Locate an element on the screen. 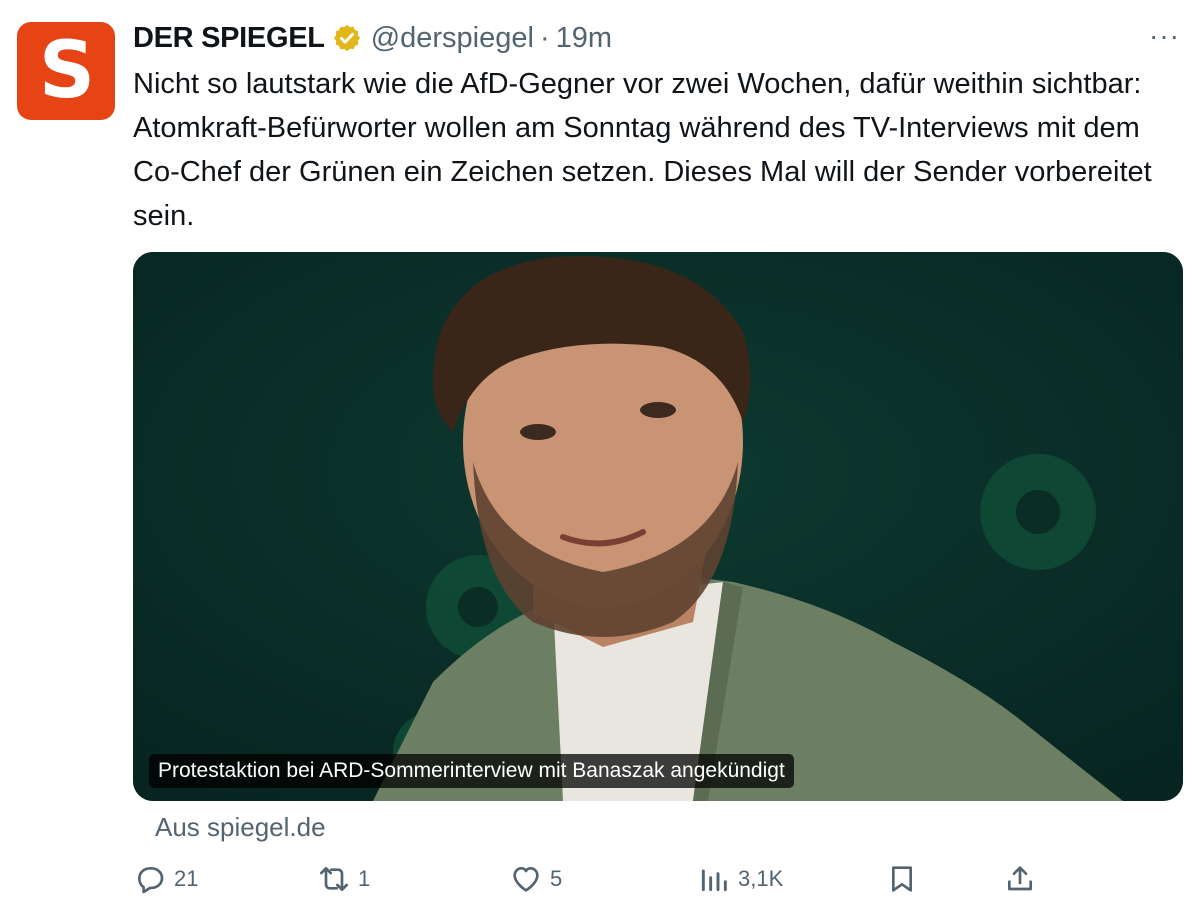 Image resolution: width=1200 pixels, height=903 pixels. more-options-icon: ··· is located at coordinates (1164, 36).